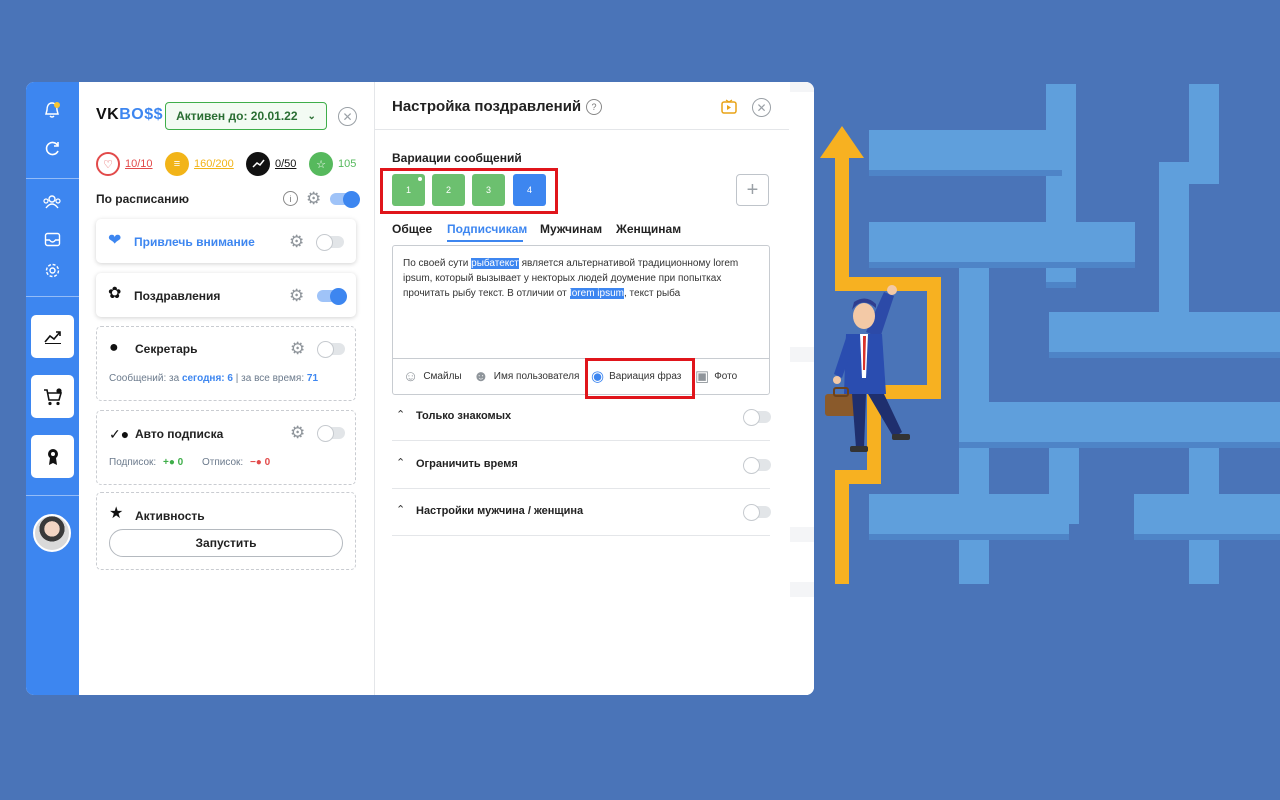 Image resolution: width=1280 pixels, height=800 pixels. What do you see at coordinates (716, 376) in the screenshot?
I see `photo-button: ▣ Фото` at bounding box center [716, 376].